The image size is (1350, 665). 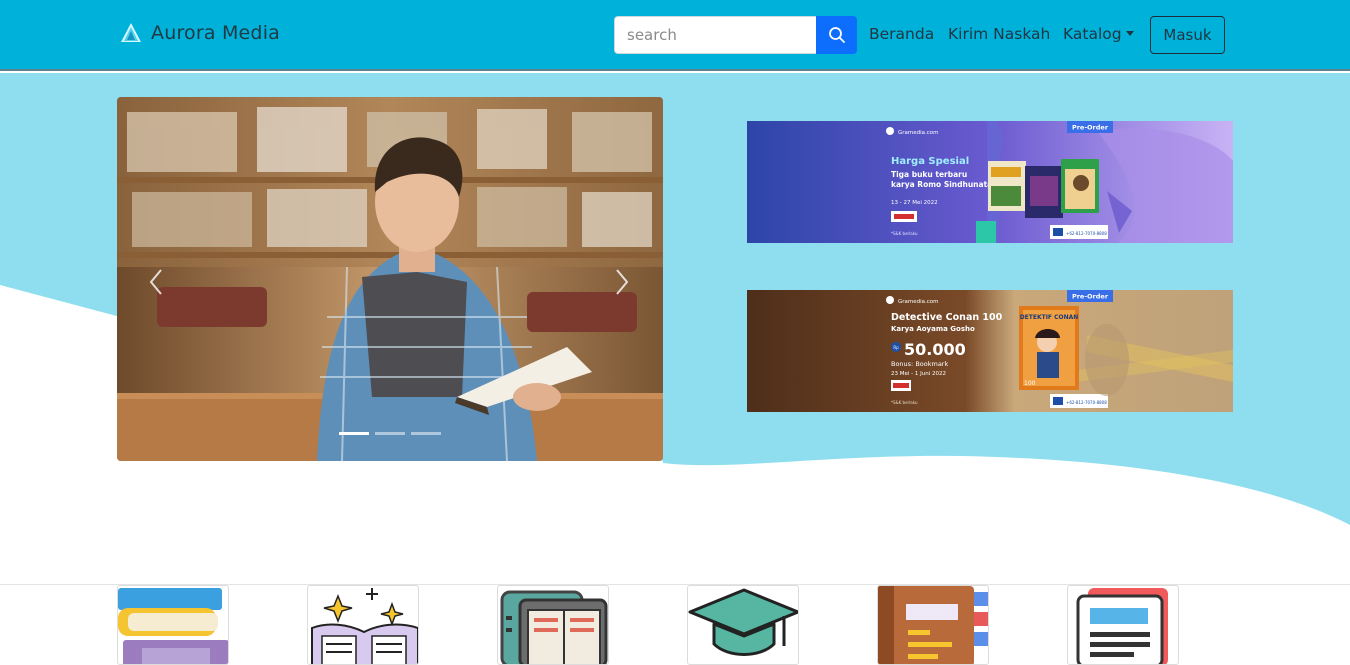 What do you see at coordinates (1030, 383) in the screenshot?
I see `cover-number: 100` at bounding box center [1030, 383].